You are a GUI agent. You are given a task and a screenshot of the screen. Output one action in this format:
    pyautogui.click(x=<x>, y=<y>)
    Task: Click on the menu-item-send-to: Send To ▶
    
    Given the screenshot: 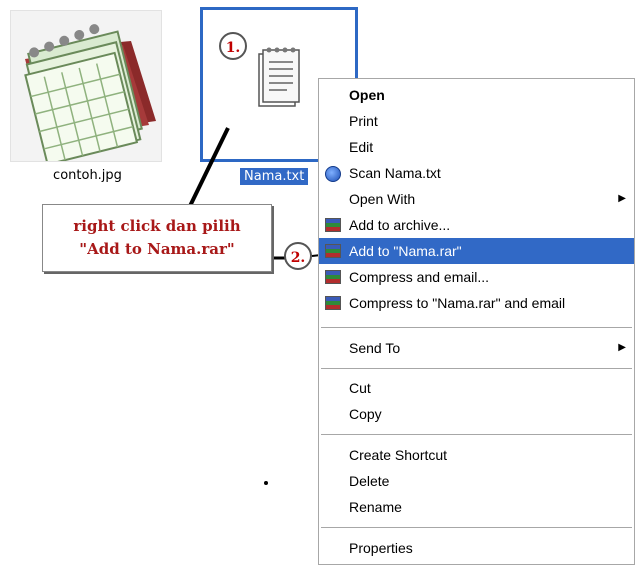 What is the action you would take?
    pyautogui.click(x=476, y=348)
    